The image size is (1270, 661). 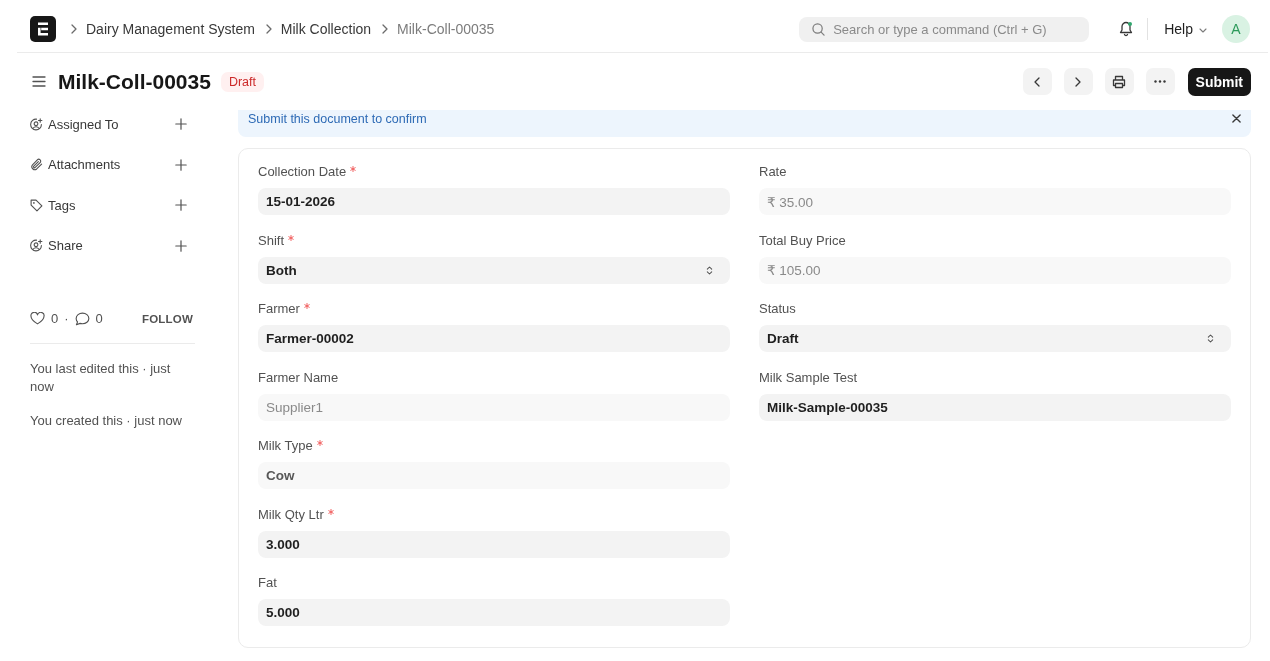 What do you see at coordinates (291, 514) in the screenshot?
I see `field-label: Milk Qty Ltr` at bounding box center [291, 514].